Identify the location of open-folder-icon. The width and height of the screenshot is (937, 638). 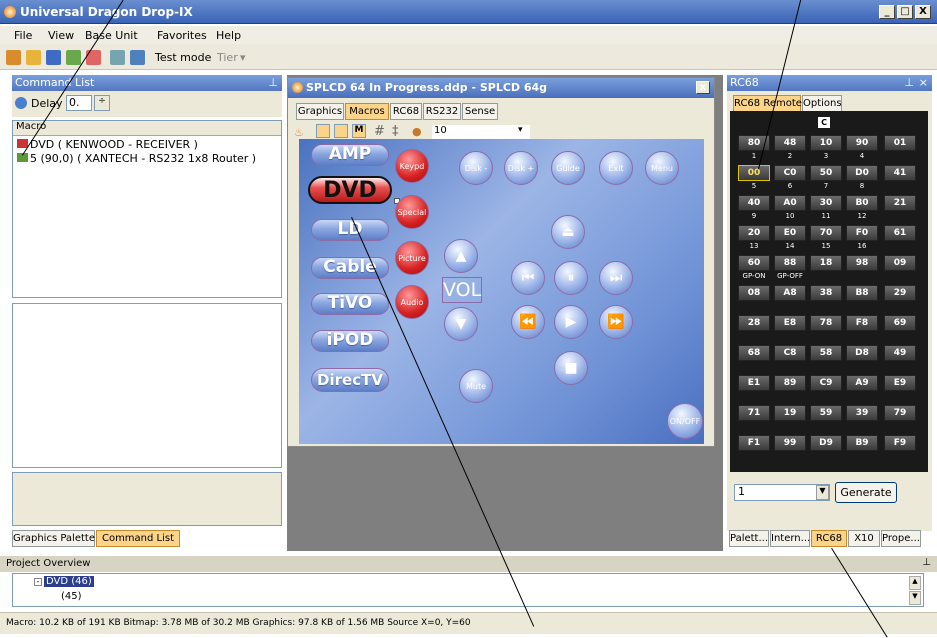
(33, 57).